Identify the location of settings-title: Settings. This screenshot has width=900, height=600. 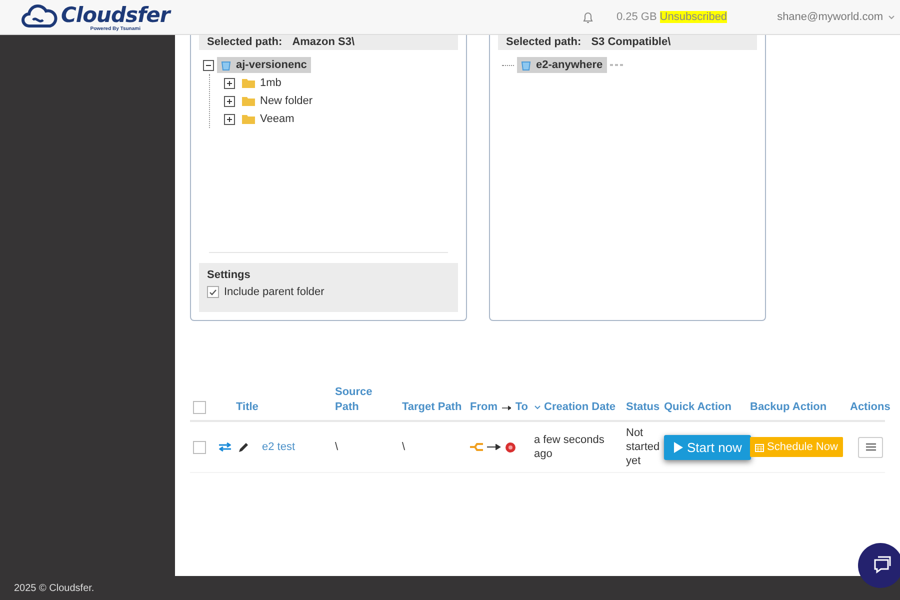
(229, 275).